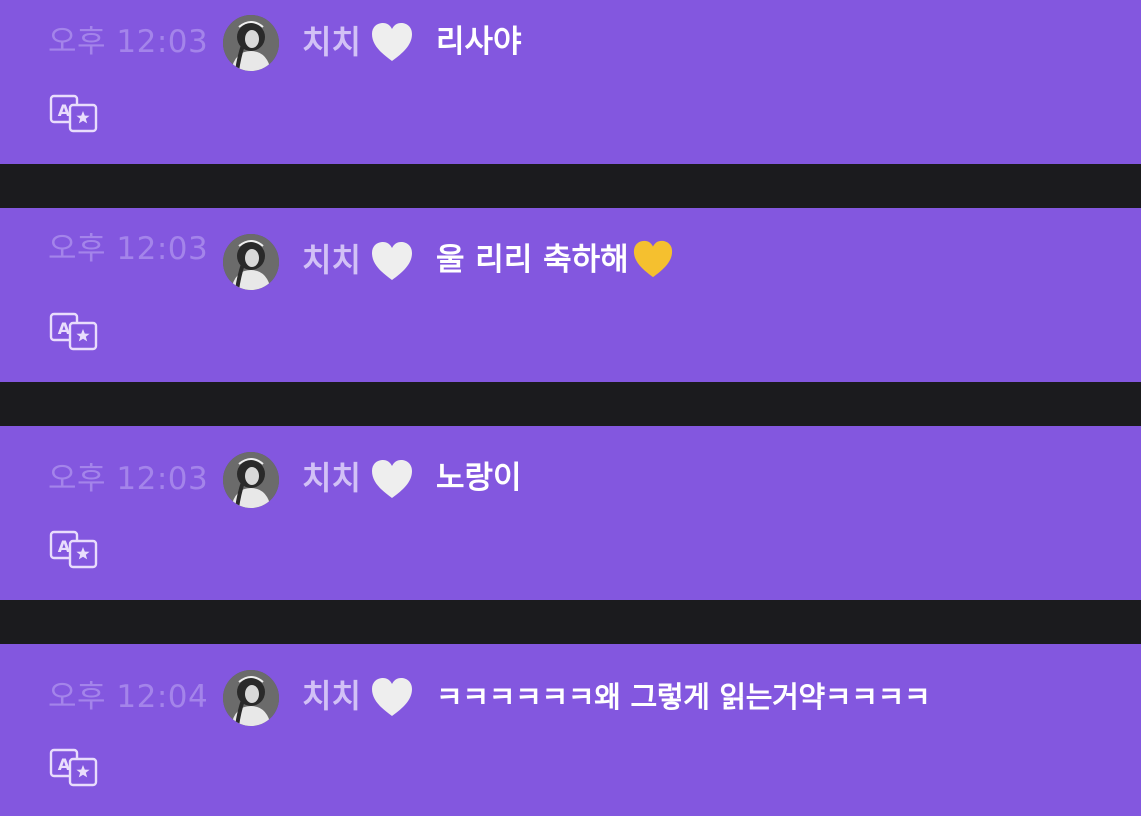 This screenshot has height=816, width=1141. Describe the element at coordinates (683, 697) in the screenshot. I see `message-text: ㅋㅋㅋㅋㅋㅋ왜 그렇게 읽는거약ㅋㅋㅋㅋ` at that location.